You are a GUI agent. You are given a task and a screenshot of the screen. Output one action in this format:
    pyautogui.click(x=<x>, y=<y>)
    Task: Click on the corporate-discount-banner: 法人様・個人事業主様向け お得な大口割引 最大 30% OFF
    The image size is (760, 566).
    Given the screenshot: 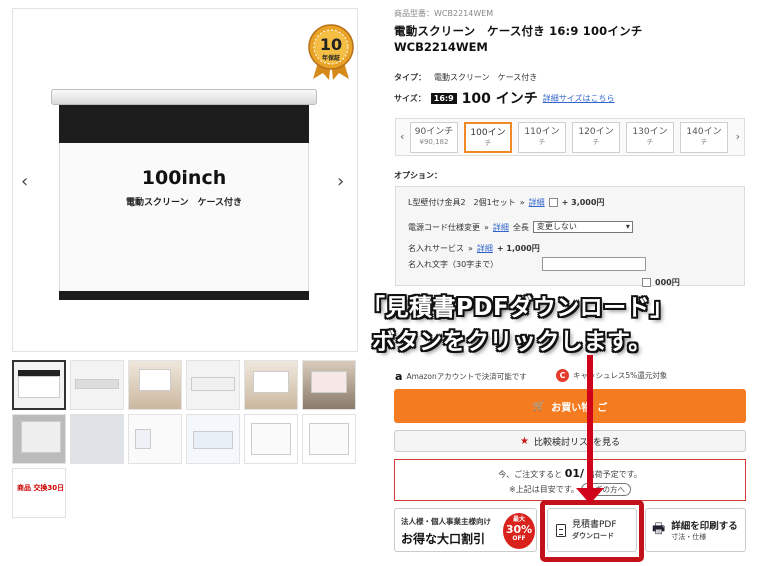 What is the action you would take?
    pyautogui.click(x=465, y=530)
    